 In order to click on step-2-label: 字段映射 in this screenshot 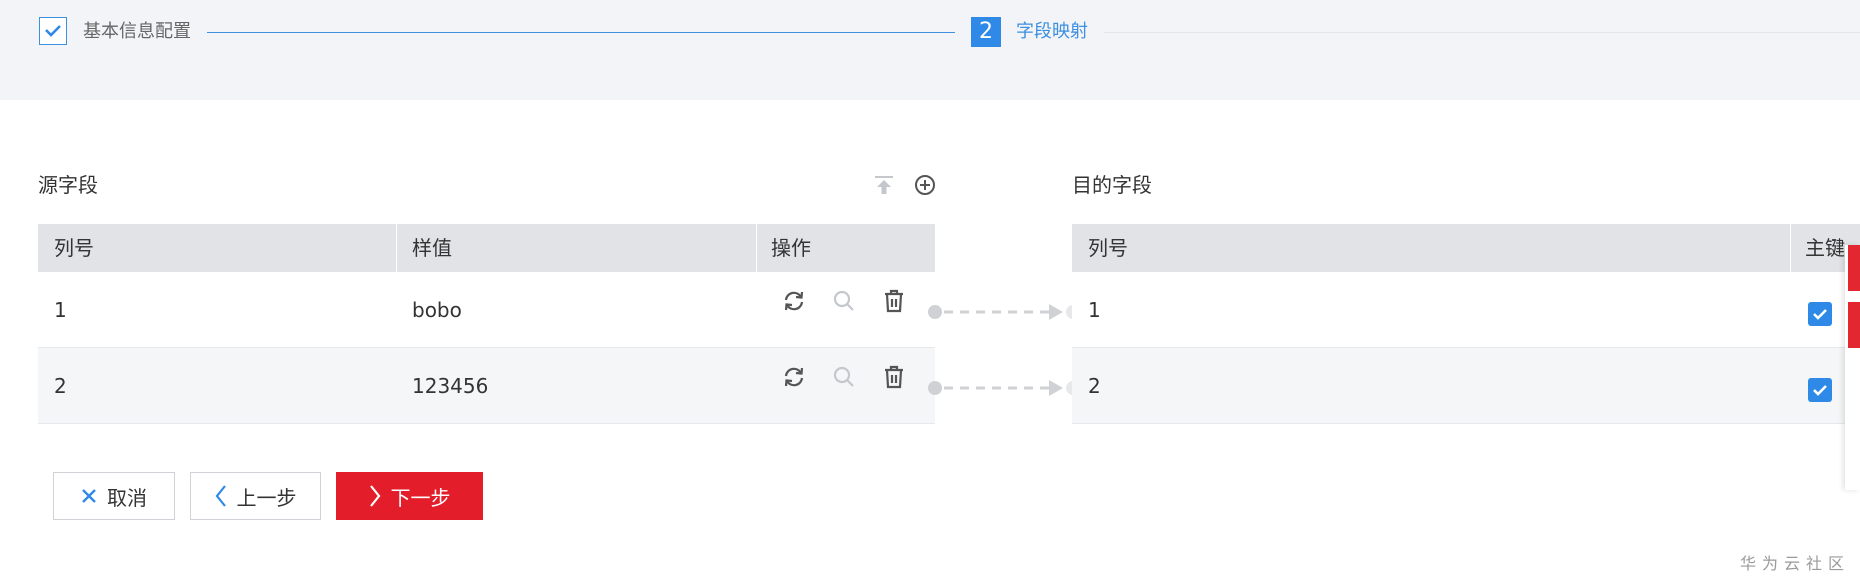, I will do `click(1052, 31)`.